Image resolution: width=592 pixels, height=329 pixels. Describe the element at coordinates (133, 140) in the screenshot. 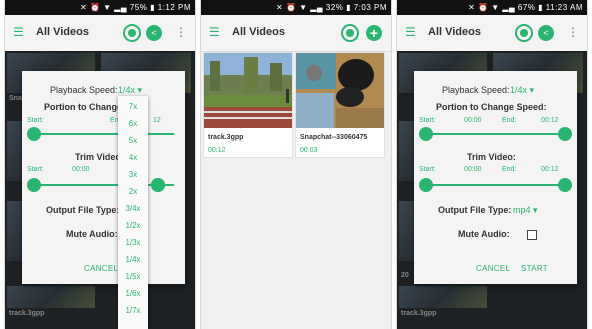

I see `speed-option: 5x` at that location.